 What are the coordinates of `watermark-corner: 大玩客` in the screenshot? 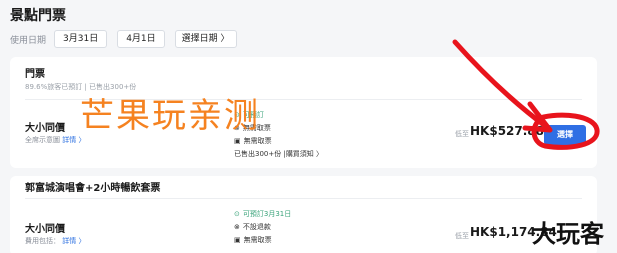 It's located at (568, 234).